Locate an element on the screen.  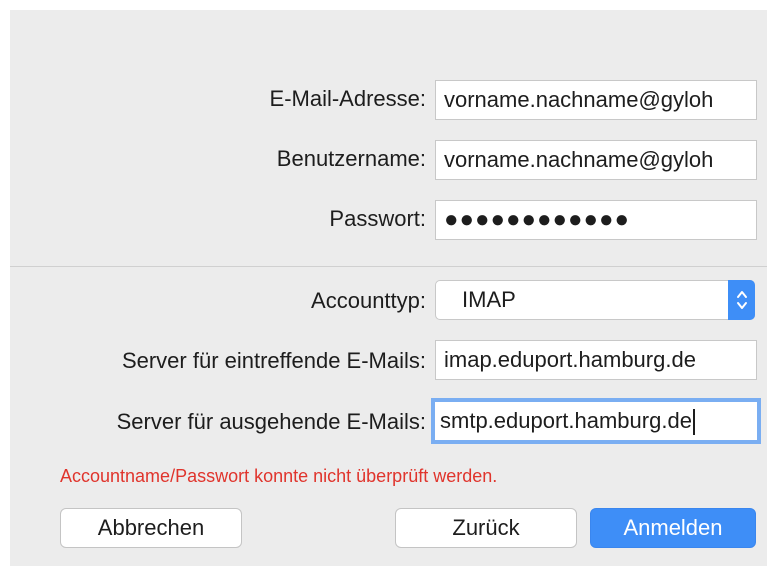
password-field: ●●●●●●●●●●●● is located at coordinates (596, 220).